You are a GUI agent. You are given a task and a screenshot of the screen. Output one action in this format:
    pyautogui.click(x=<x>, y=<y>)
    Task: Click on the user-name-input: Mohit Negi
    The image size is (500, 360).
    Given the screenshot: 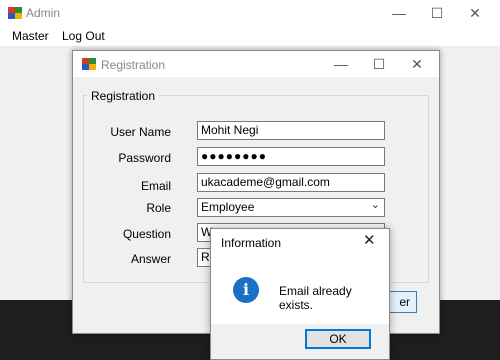 What is the action you would take?
    pyautogui.click(x=291, y=130)
    